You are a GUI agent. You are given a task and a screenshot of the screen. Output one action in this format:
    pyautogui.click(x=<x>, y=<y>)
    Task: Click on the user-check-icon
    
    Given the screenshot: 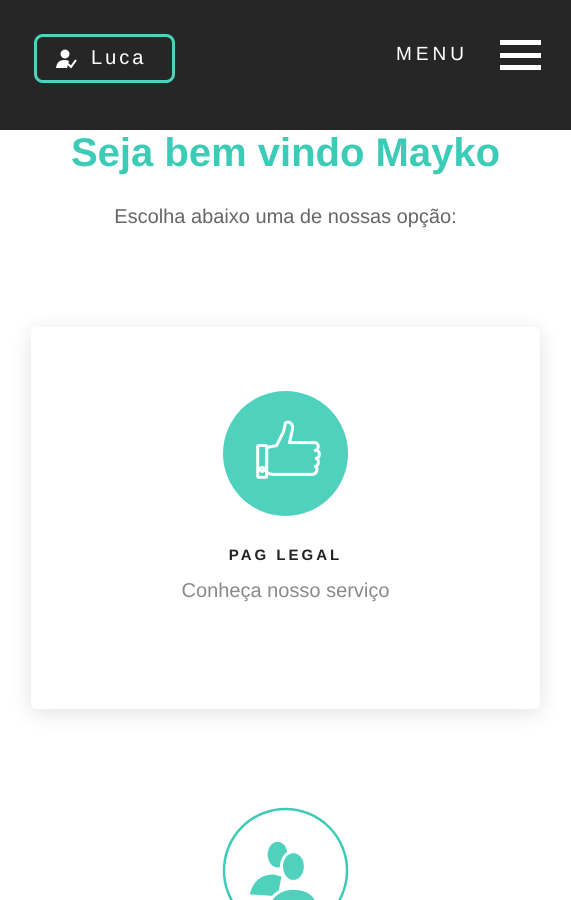 What is the action you would take?
    pyautogui.click(x=66, y=59)
    